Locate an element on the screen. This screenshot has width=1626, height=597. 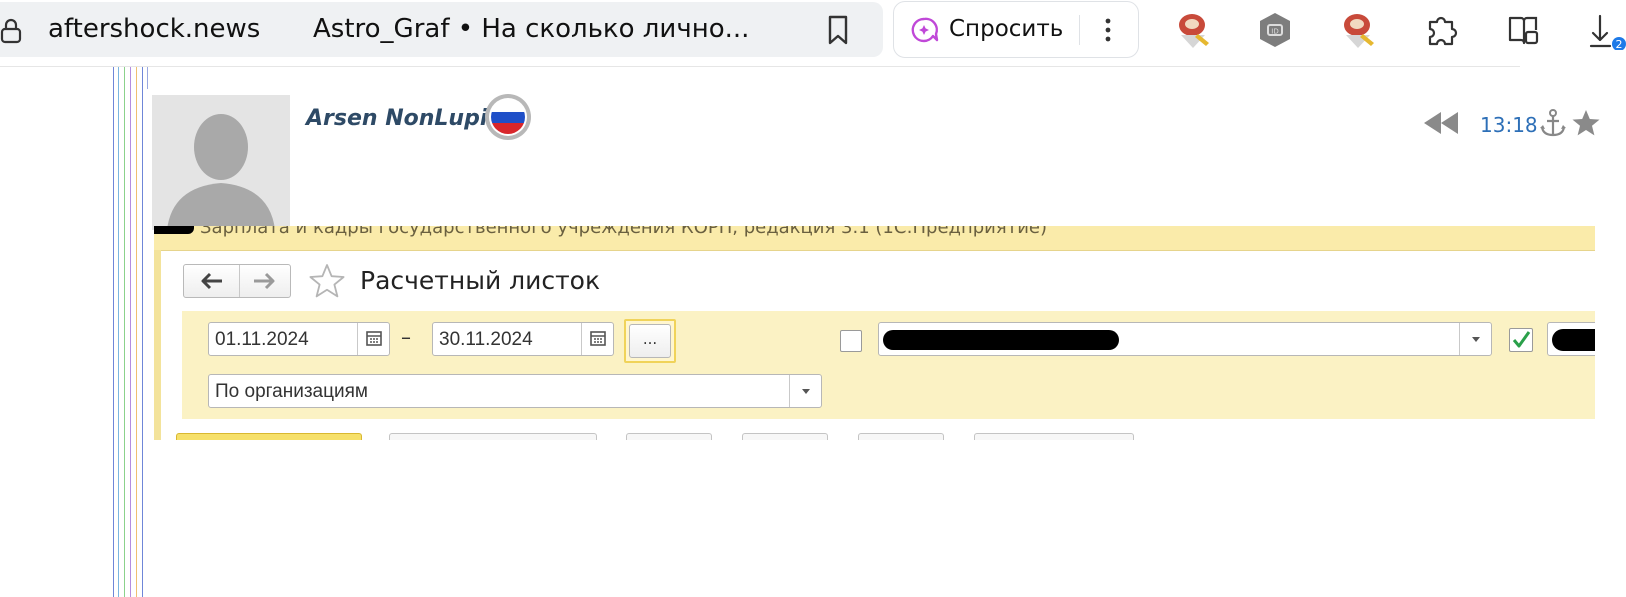
avatar-silhouette-icon is located at coordinates (221, 162).